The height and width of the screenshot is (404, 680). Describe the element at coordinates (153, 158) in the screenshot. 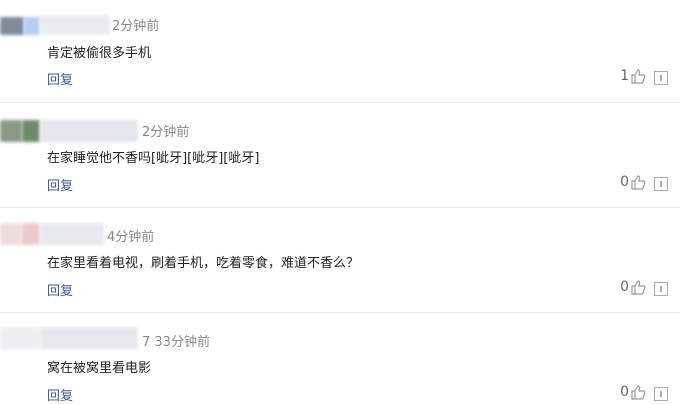

I see `comment-text: 在家睡觉他不香吗[呲牙][呲牙][呲牙]` at that location.